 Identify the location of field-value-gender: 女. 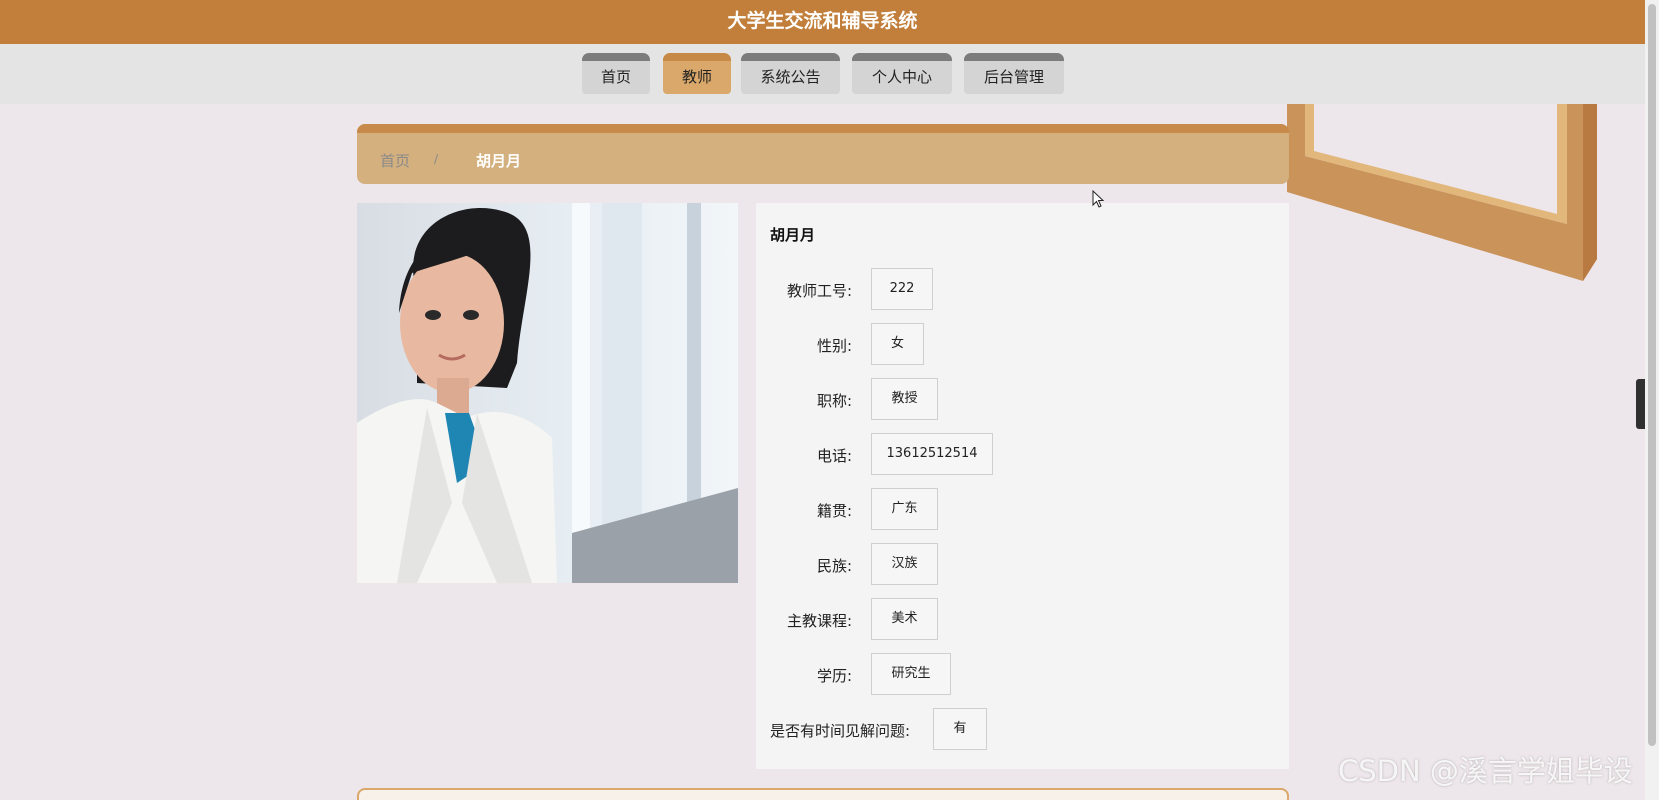
(897, 344).